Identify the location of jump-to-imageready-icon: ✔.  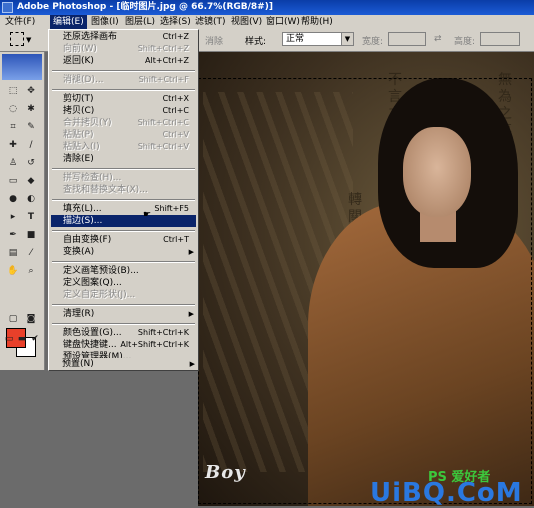
(35, 339).